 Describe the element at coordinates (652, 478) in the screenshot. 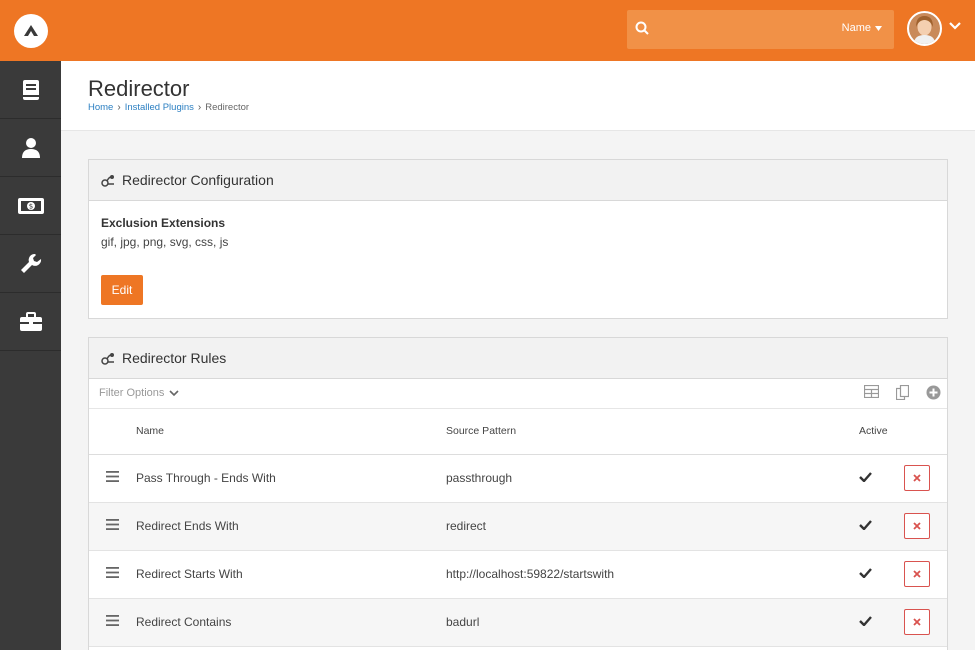

I see `rule-source: passthrough` at that location.